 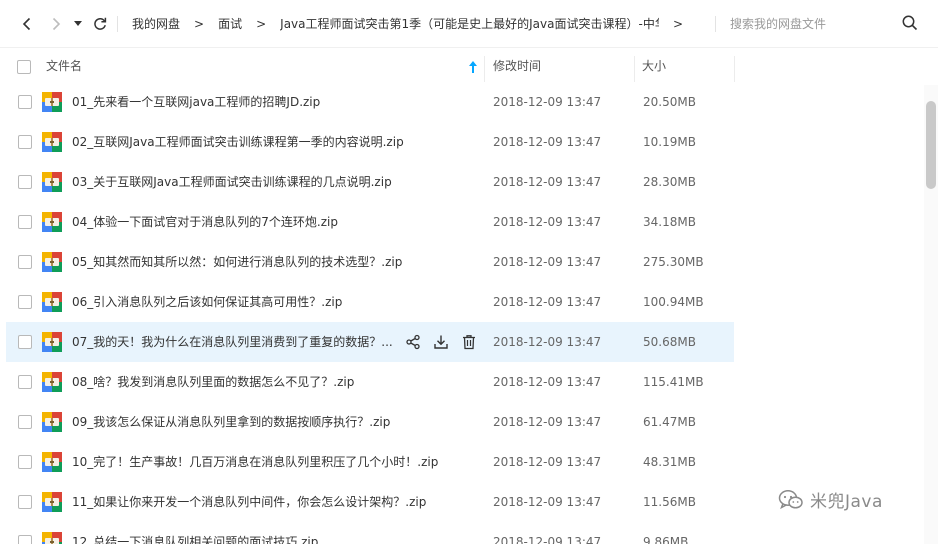 What do you see at coordinates (231, 422) in the screenshot?
I see `file-name: 09_我该怎么保证从消息队列里拿到的数据按顺序执行？.zip` at bounding box center [231, 422].